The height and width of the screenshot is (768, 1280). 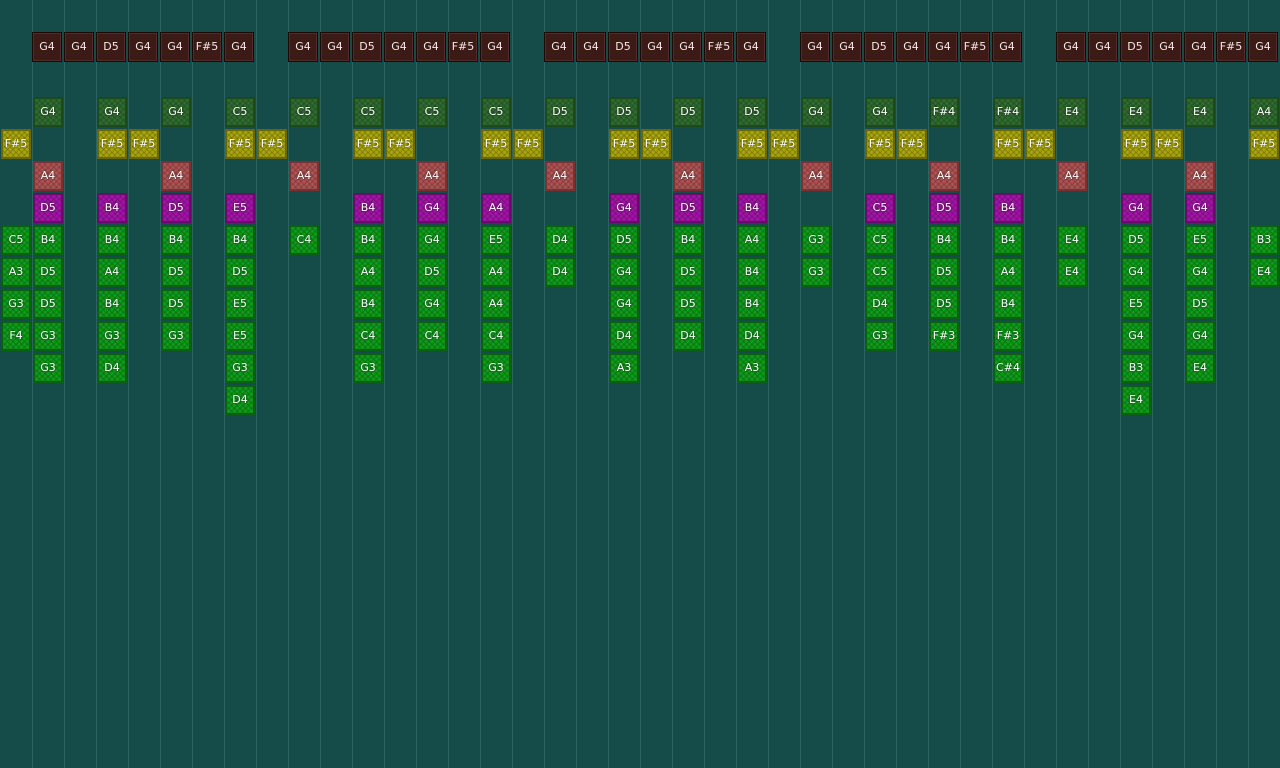 I want to click on pattern-cell: D5, so click(x=623, y=47).